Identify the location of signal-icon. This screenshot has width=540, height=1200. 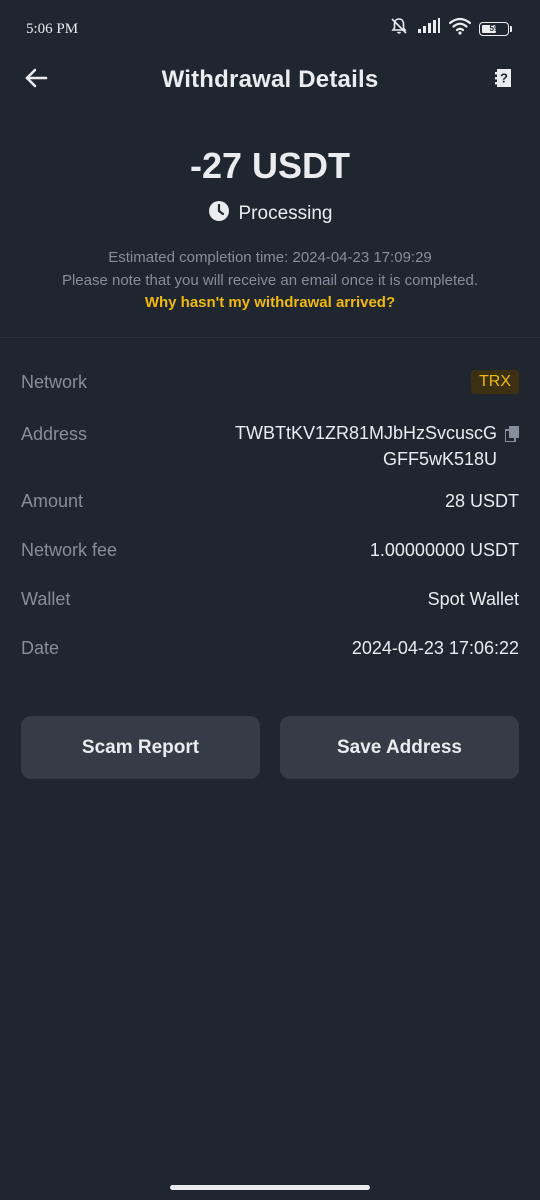
(429, 28).